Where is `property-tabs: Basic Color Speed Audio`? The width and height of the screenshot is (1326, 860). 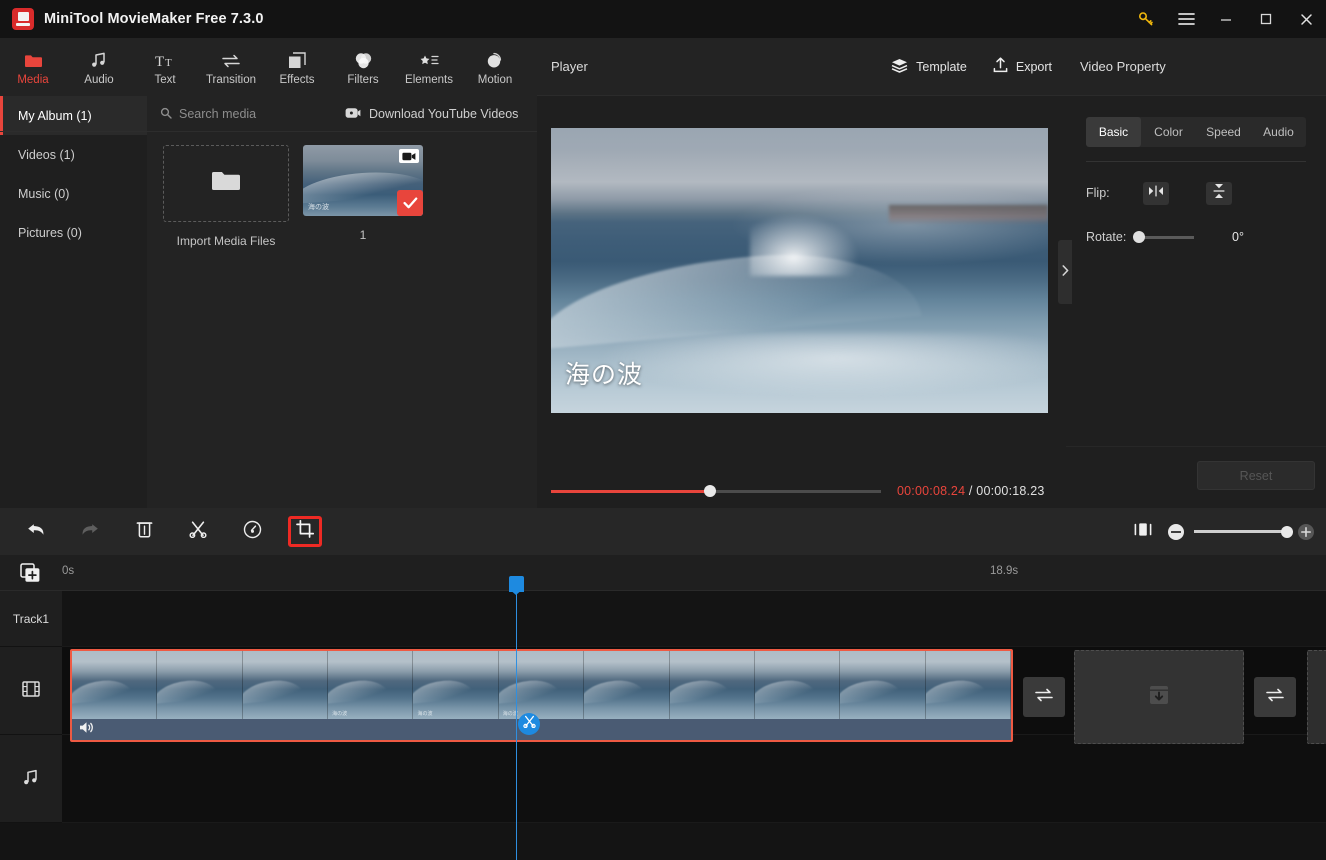 property-tabs: Basic Color Speed Audio is located at coordinates (1196, 132).